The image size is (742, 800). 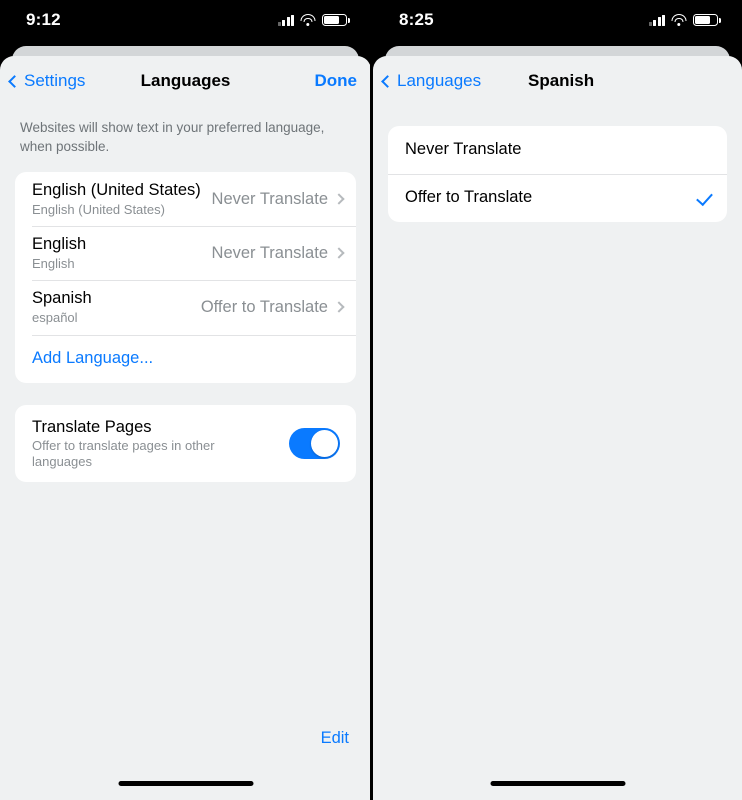 What do you see at coordinates (557, 198) in the screenshot?
I see `option-offer-to-translate: Offer to Translate` at bounding box center [557, 198].